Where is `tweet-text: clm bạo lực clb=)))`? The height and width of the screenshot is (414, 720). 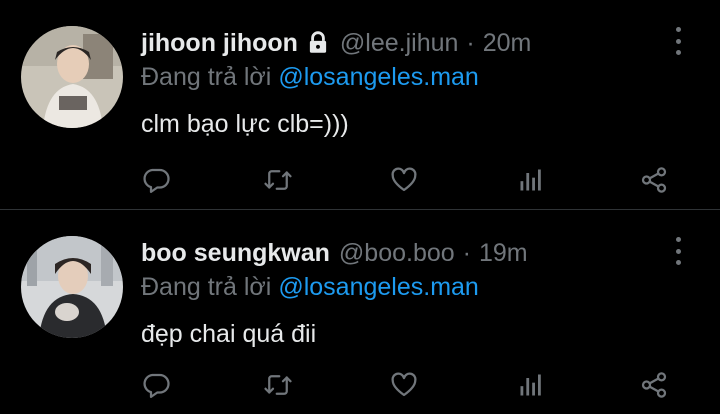 tweet-text: clm bạo lực clb=))) is located at coordinates (245, 124).